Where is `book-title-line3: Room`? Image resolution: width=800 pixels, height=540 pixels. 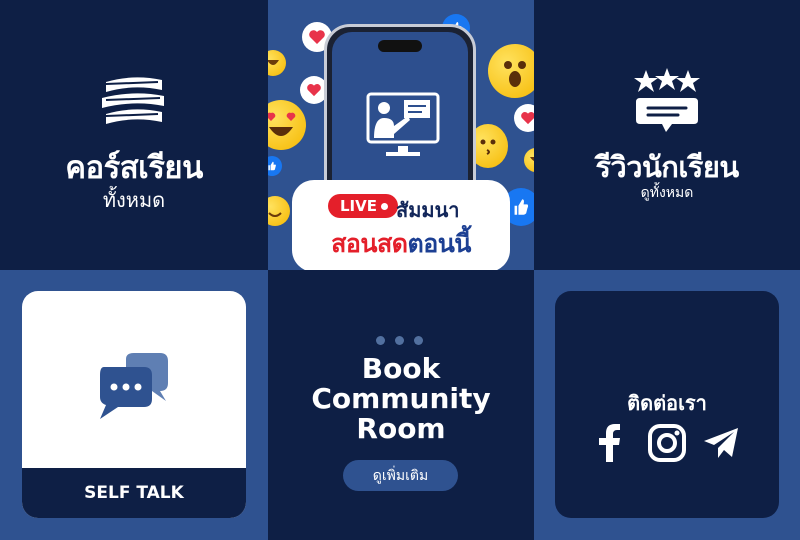 book-title-line3: Room is located at coordinates (401, 428).